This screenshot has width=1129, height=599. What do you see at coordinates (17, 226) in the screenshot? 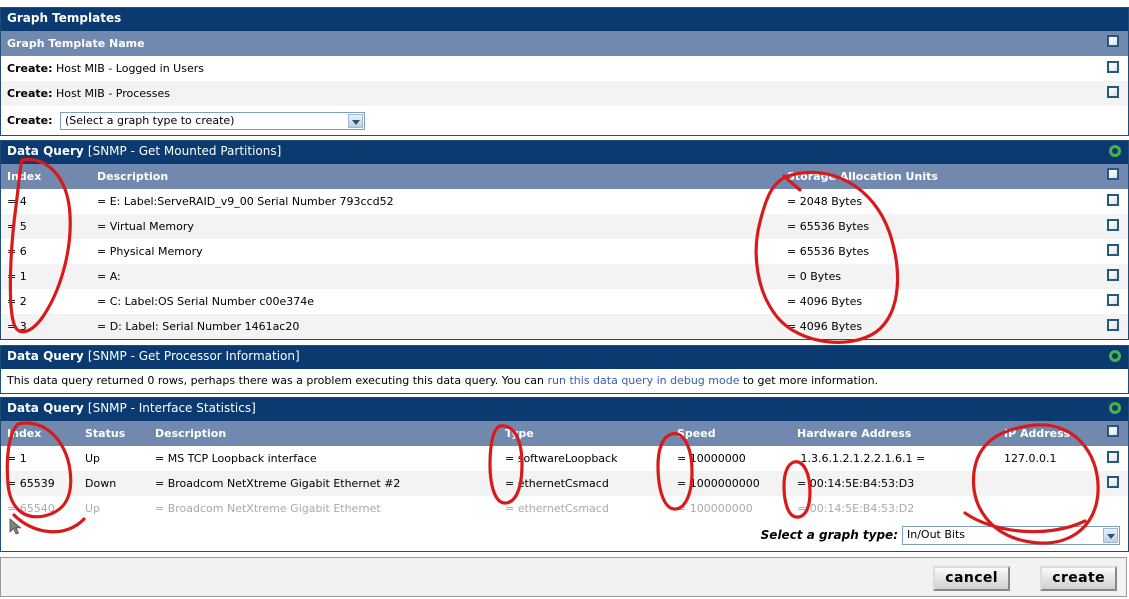
I see `cell-index: = 5` at bounding box center [17, 226].